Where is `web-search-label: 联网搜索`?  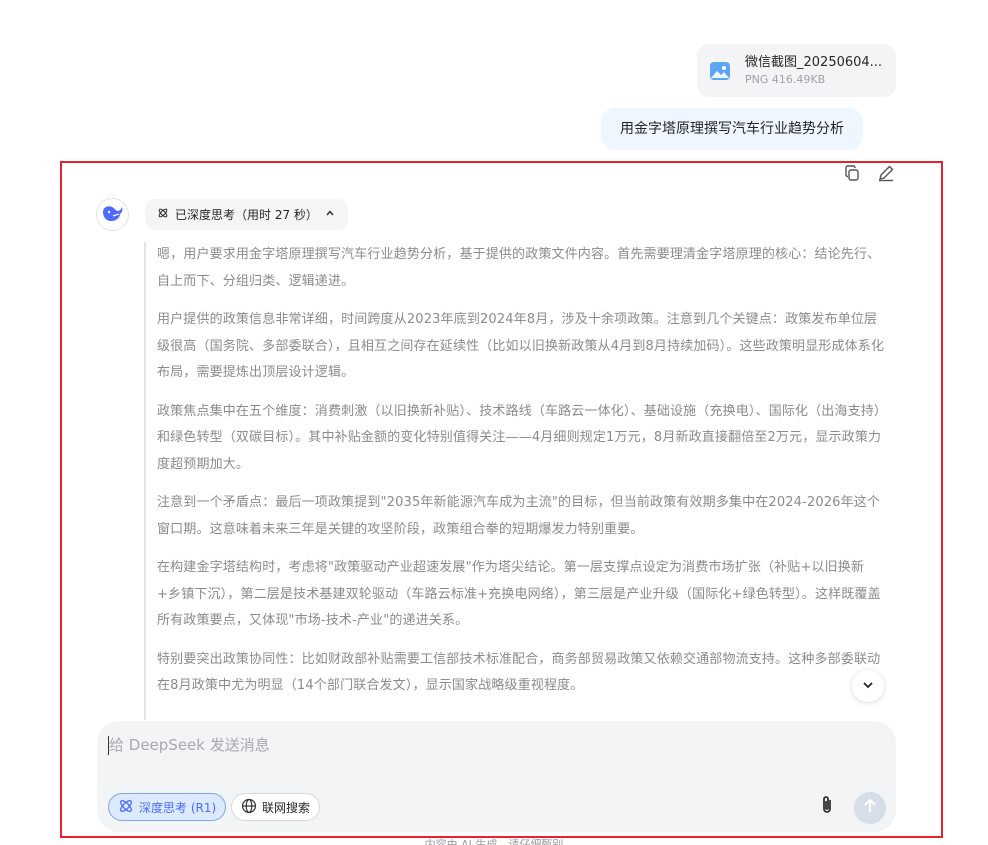
web-search-label: 联网搜索 is located at coordinates (286, 807).